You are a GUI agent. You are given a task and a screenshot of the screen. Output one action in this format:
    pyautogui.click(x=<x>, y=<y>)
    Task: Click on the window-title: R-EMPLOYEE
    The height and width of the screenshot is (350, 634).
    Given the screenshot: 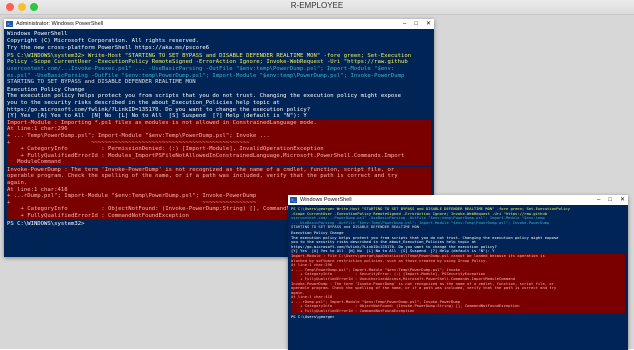 What is the action you would take?
    pyautogui.click(x=317, y=5)
    